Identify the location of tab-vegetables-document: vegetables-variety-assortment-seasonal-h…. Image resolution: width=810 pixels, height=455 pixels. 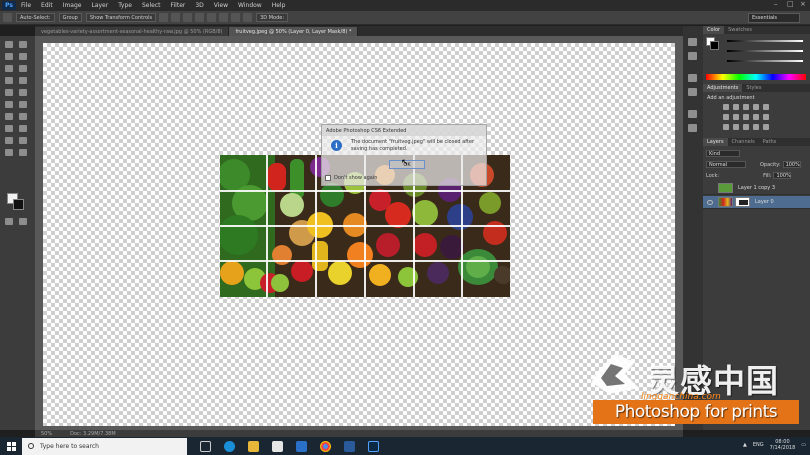
(132, 31).